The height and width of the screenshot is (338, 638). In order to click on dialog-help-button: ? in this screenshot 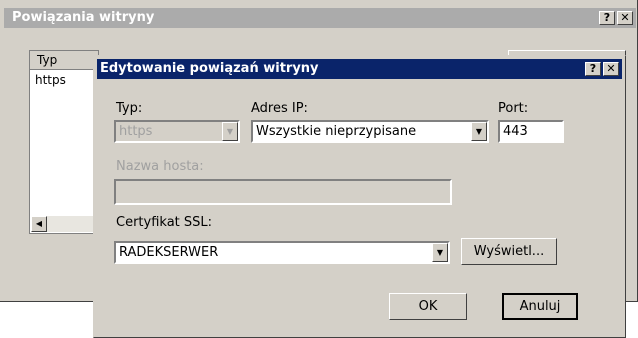, I will do `click(593, 69)`.